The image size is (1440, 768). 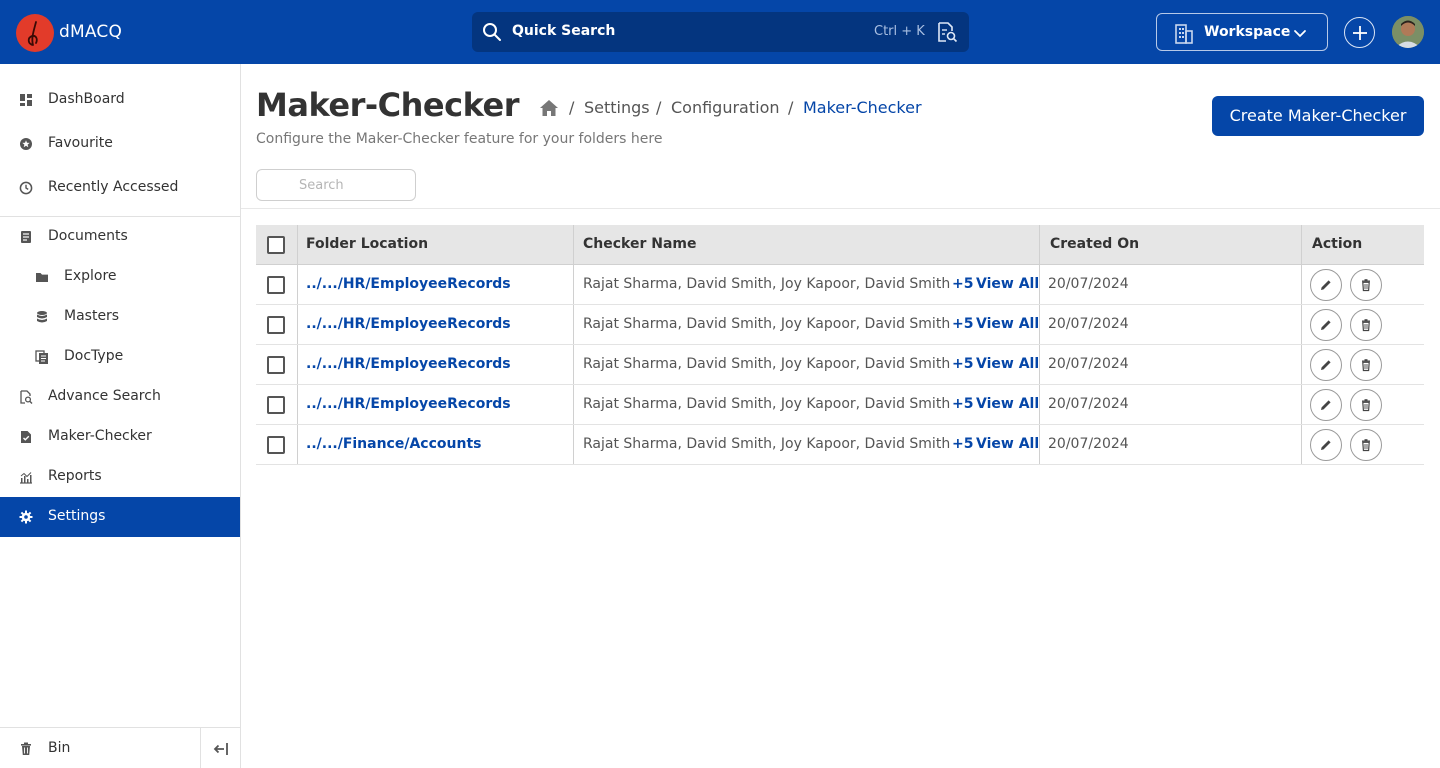 What do you see at coordinates (1408, 32) in the screenshot?
I see `user-avatar` at bounding box center [1408, 32].